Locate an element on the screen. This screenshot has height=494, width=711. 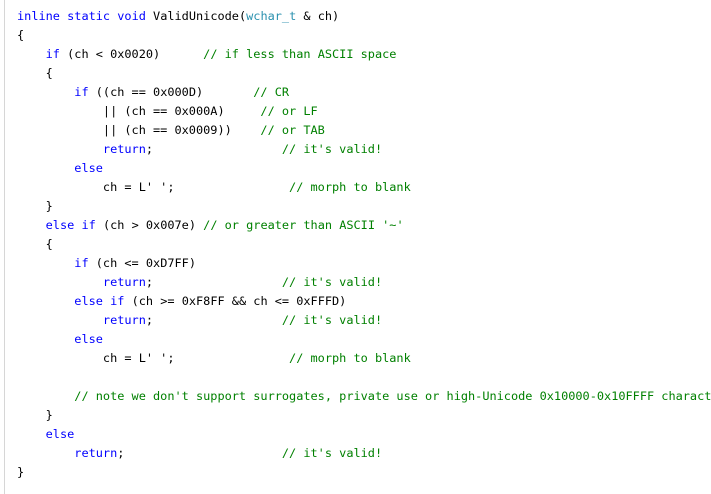
comment-token: // if less than ASCII space is located at coordinates (300, 54).